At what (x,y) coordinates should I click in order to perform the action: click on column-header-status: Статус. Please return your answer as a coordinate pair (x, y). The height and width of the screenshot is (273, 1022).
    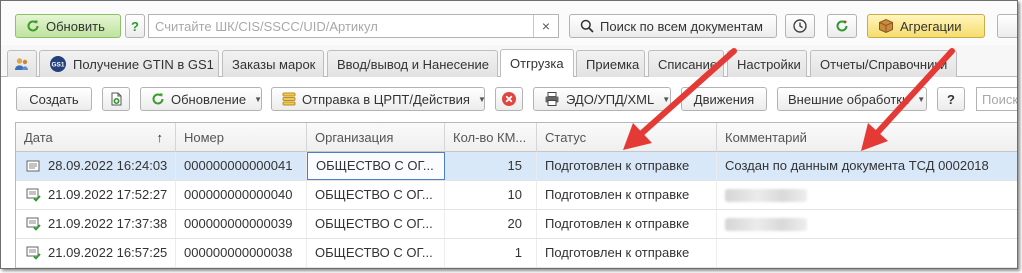
    Looking at the image, I should click on (627, 137).